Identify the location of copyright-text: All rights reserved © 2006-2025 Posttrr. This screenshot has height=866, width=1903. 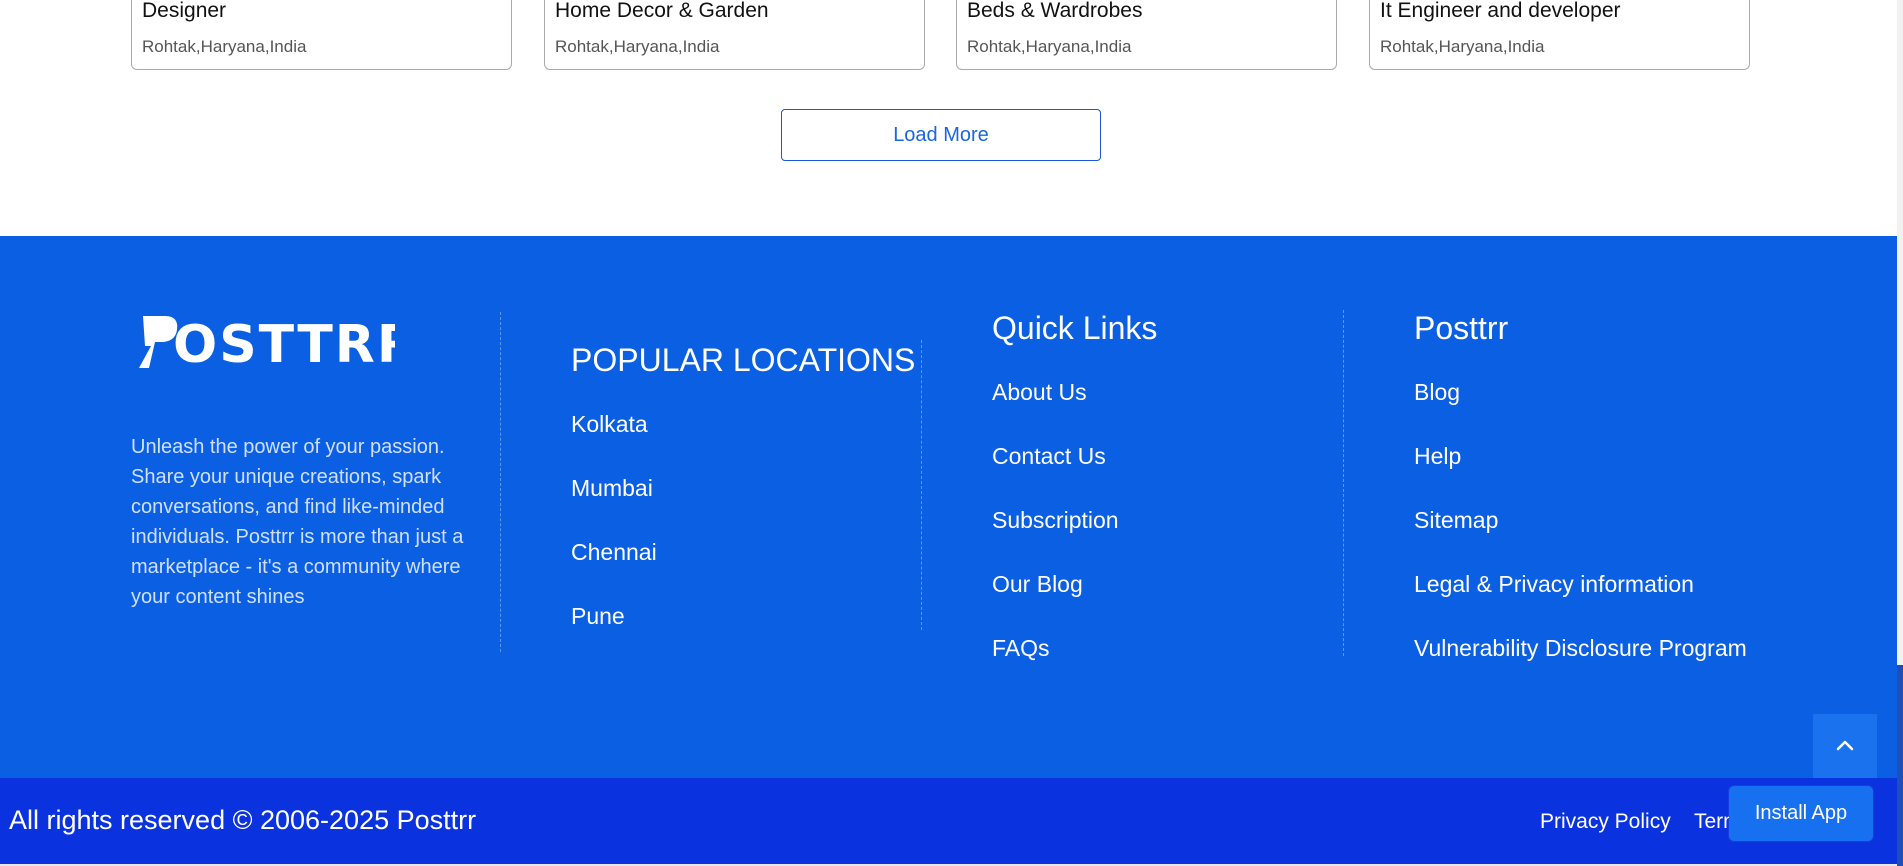
(243, 820).